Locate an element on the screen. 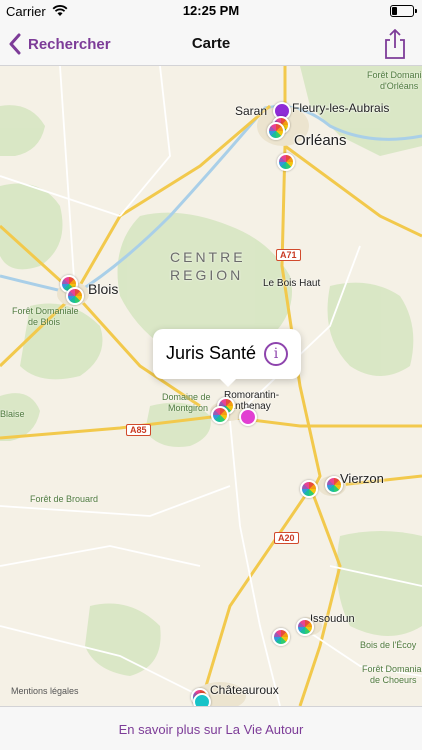 The image size is (422, 750). map-pin-teal is located at coordinates (202, 699).